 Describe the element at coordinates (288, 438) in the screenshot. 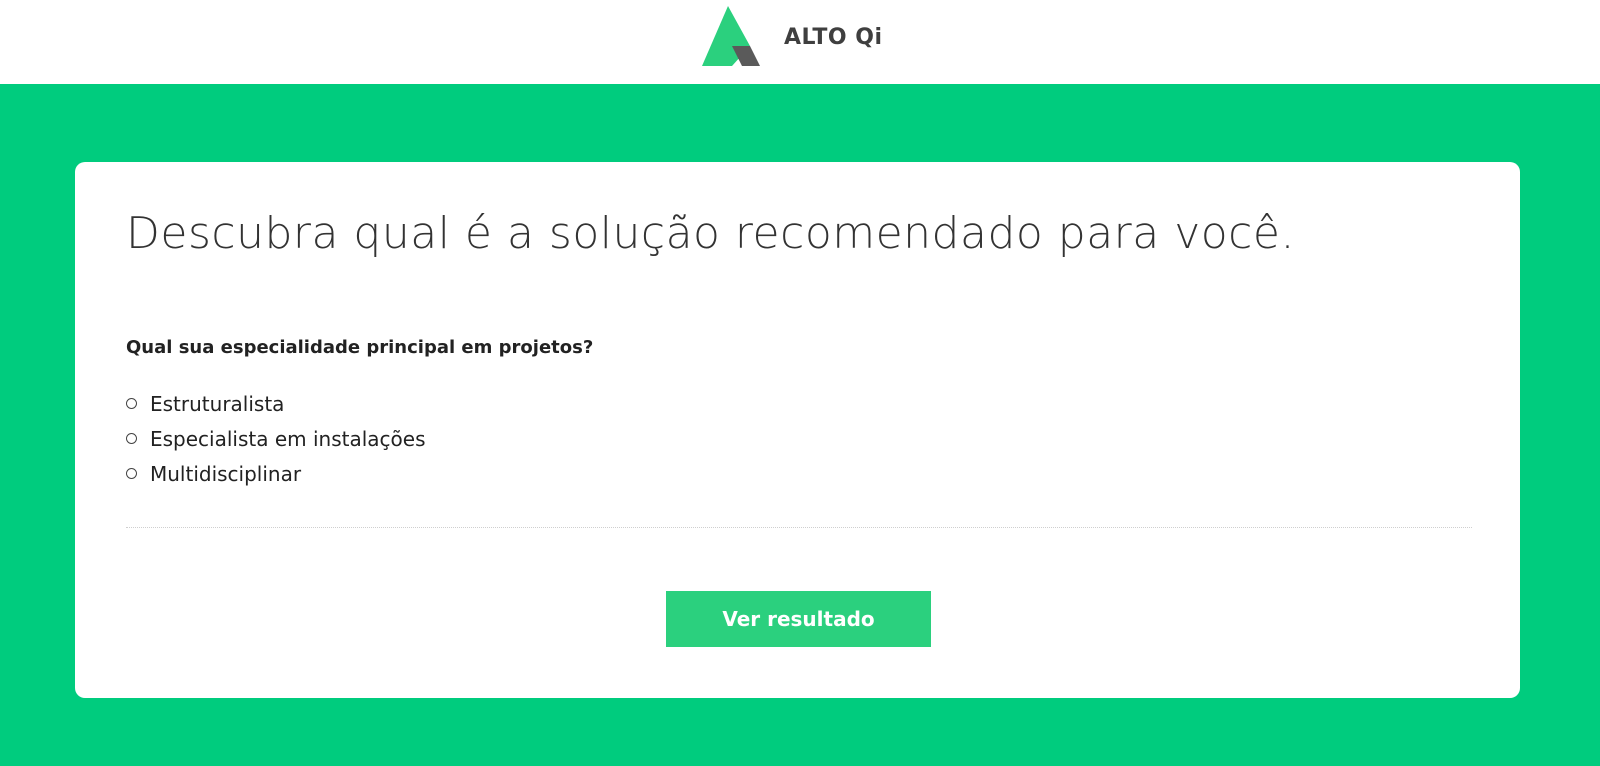

I see `option-label: Especialista em instalações` at that location.